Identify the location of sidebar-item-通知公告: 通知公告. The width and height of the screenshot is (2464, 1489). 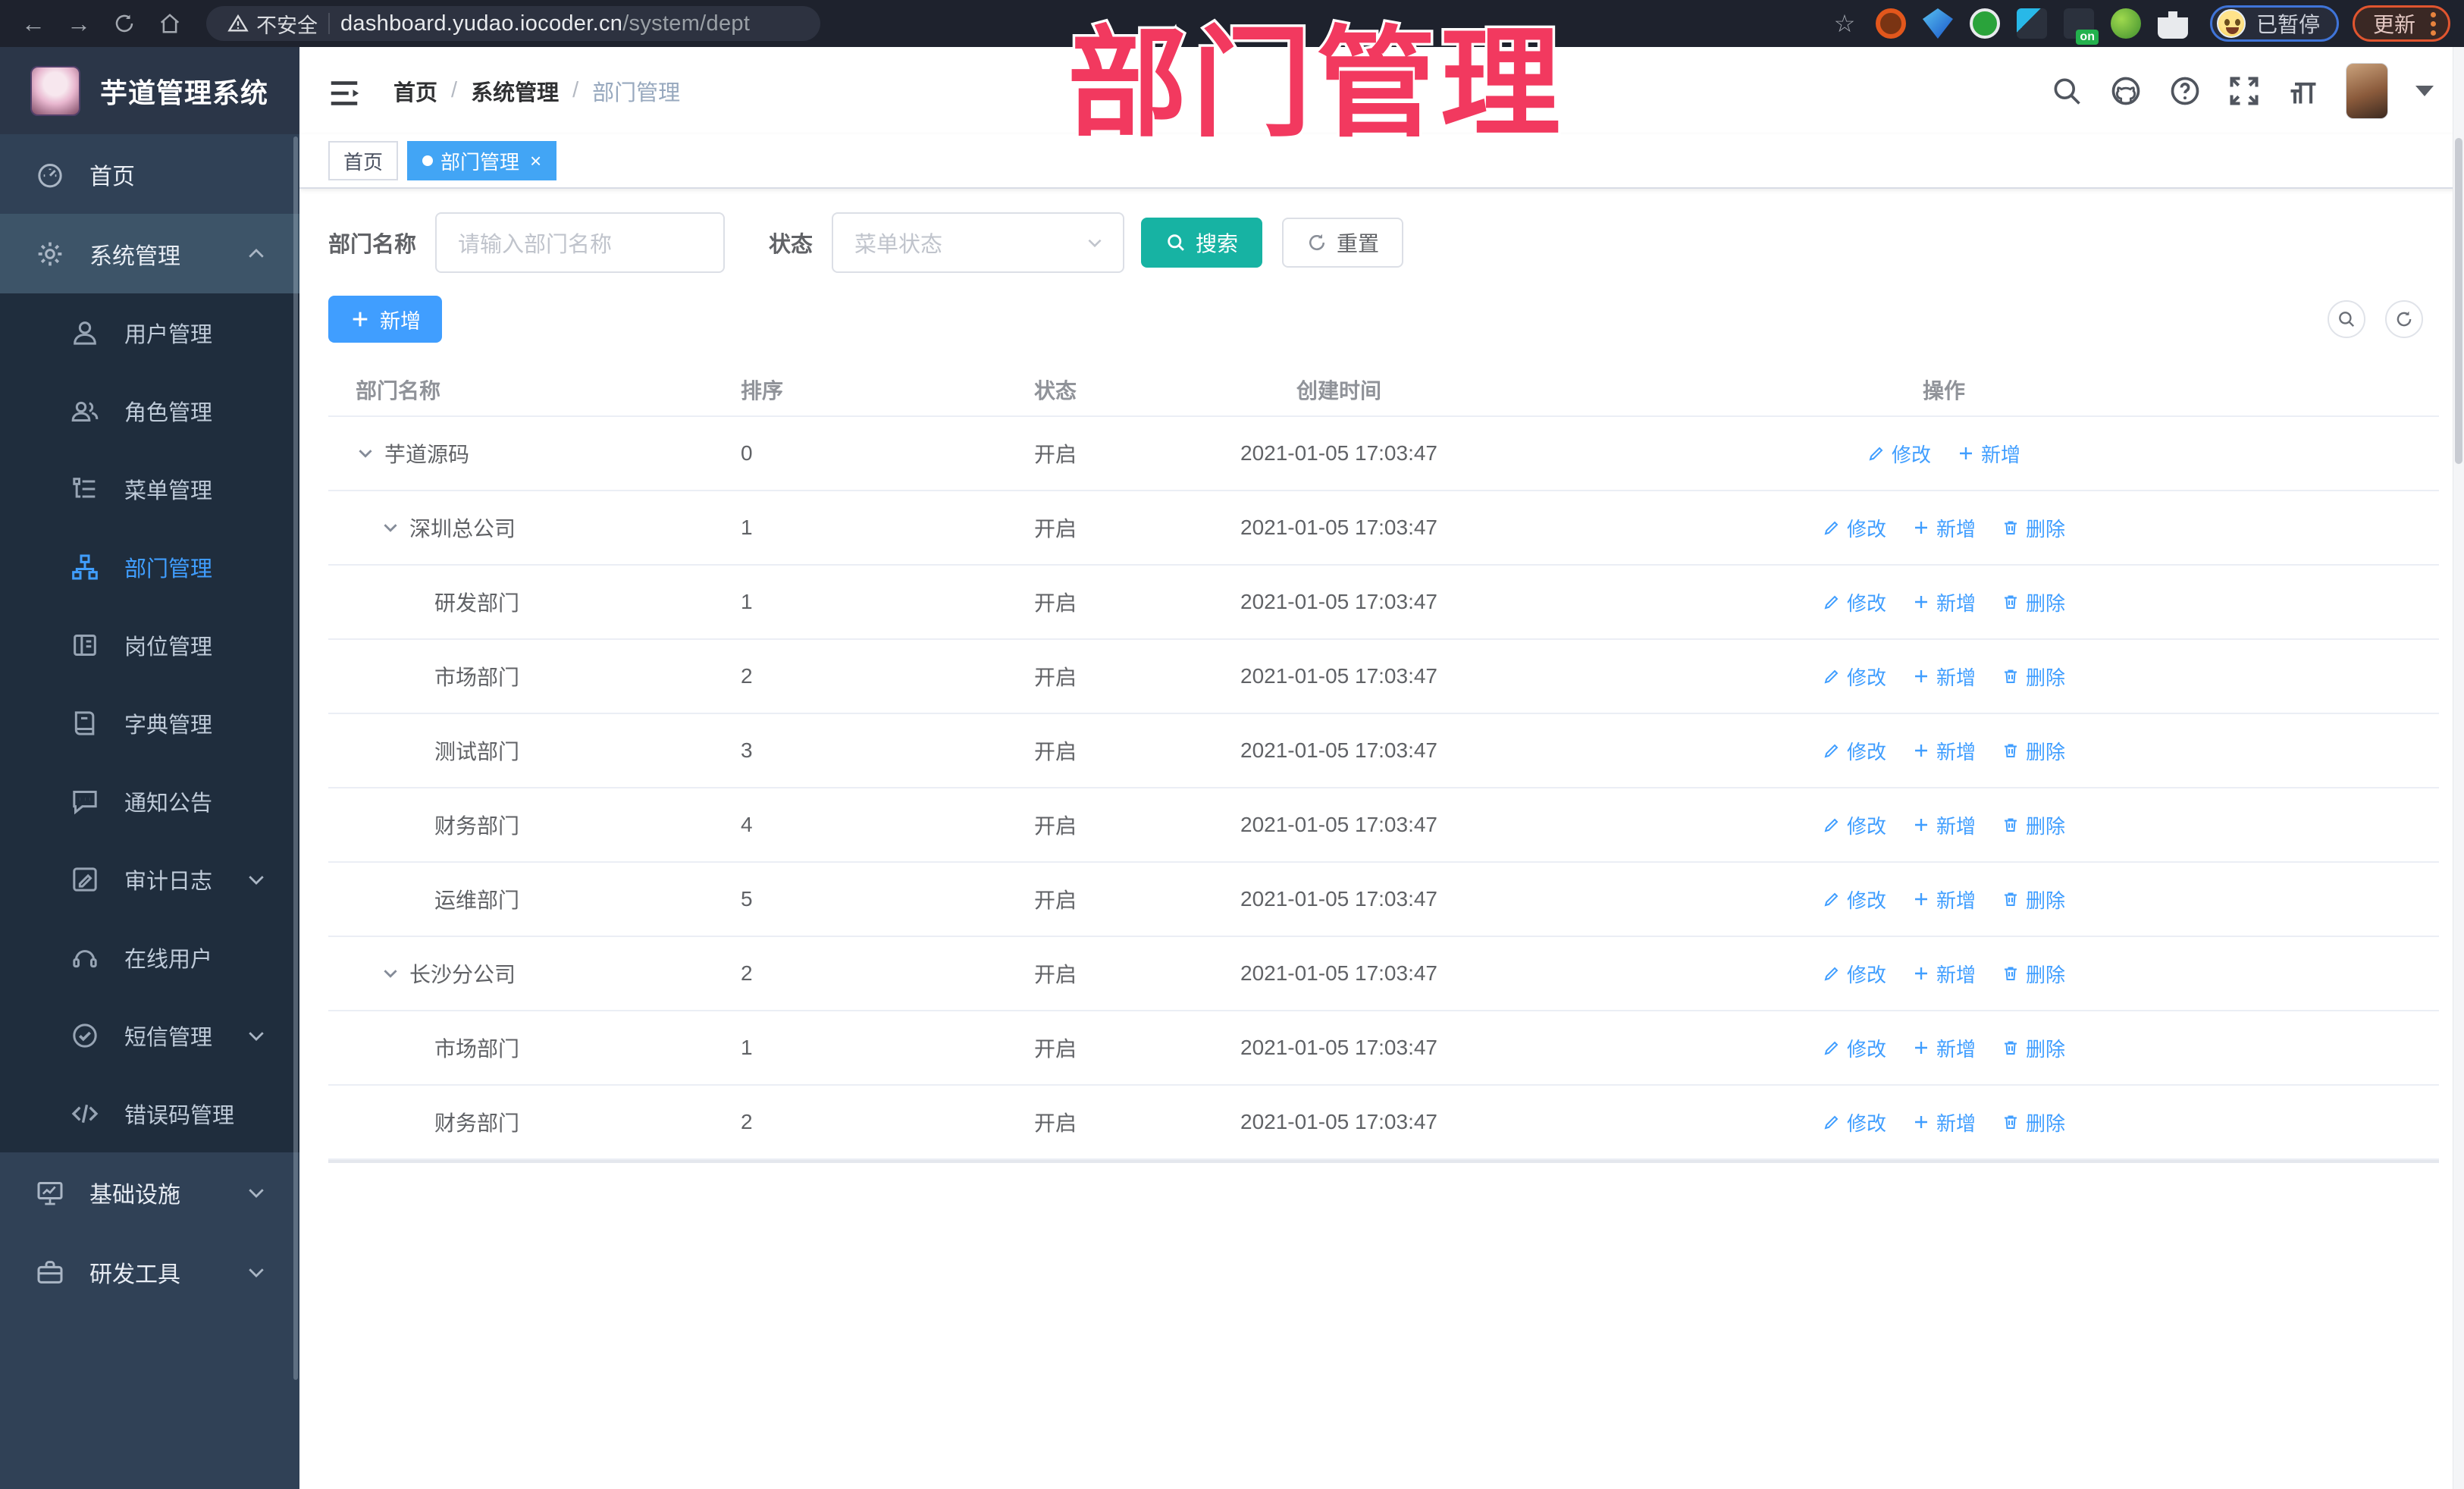
(150, 801).